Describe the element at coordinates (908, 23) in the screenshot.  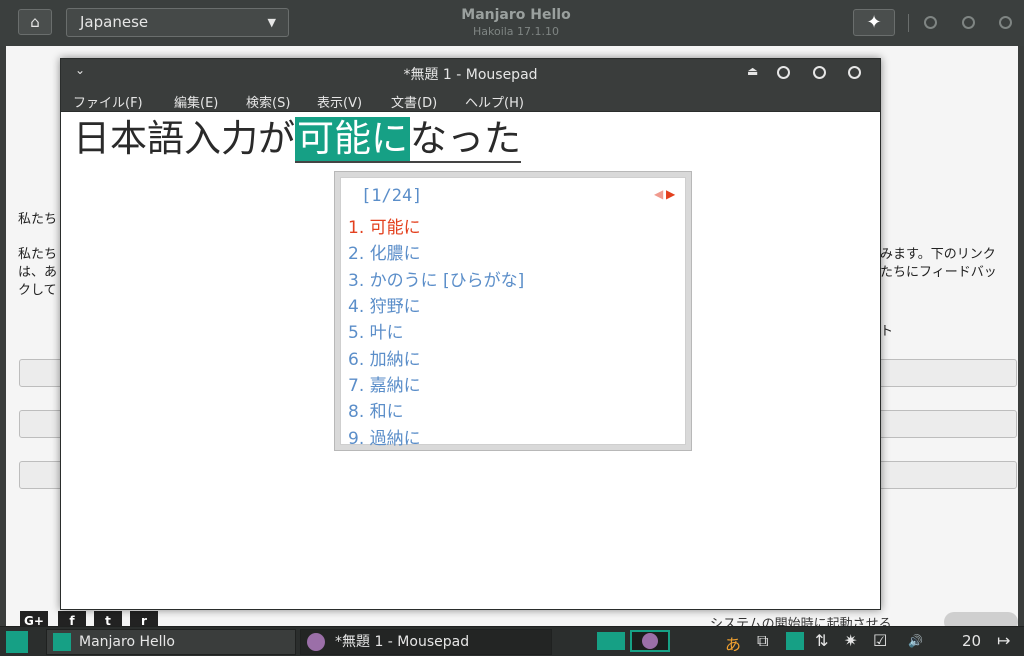
I see `titlebar-separator` at that location.